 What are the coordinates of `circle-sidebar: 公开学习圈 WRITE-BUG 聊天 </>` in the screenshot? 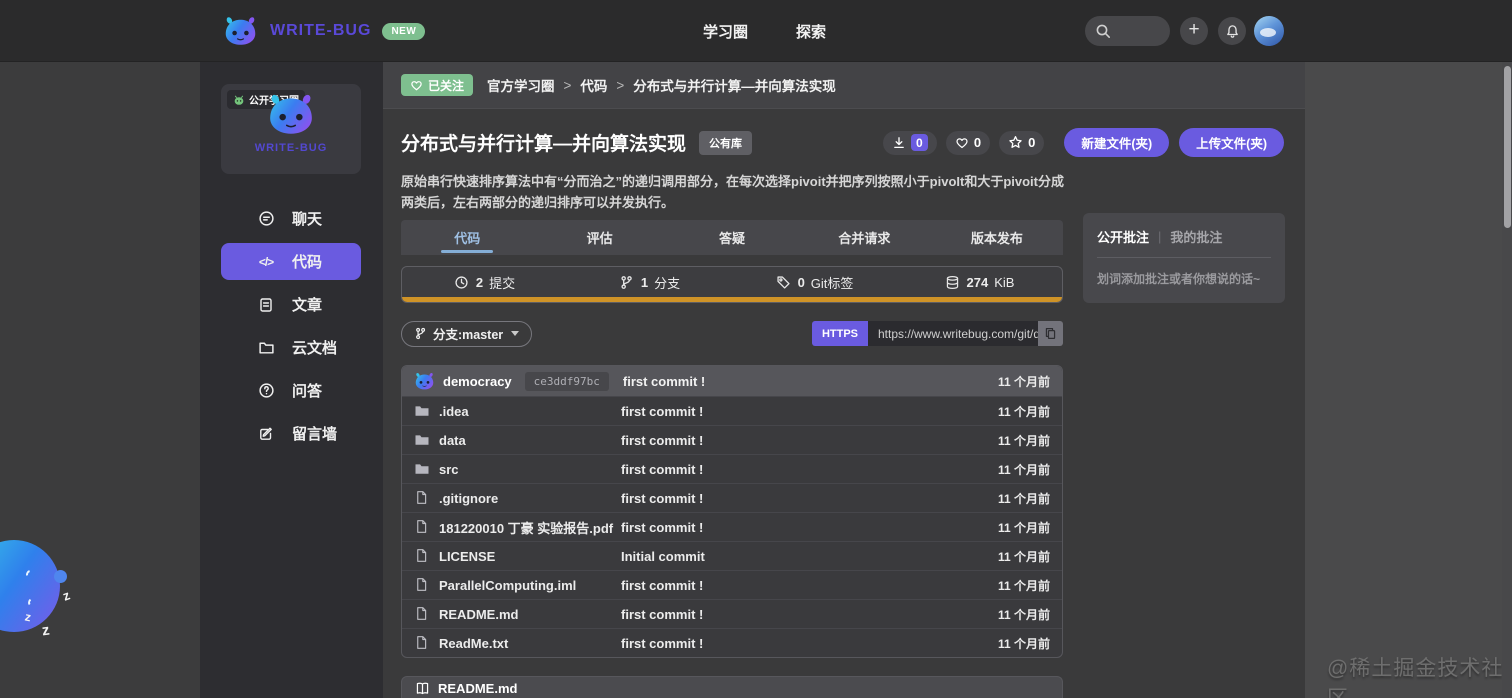 It's located at (291, 380).